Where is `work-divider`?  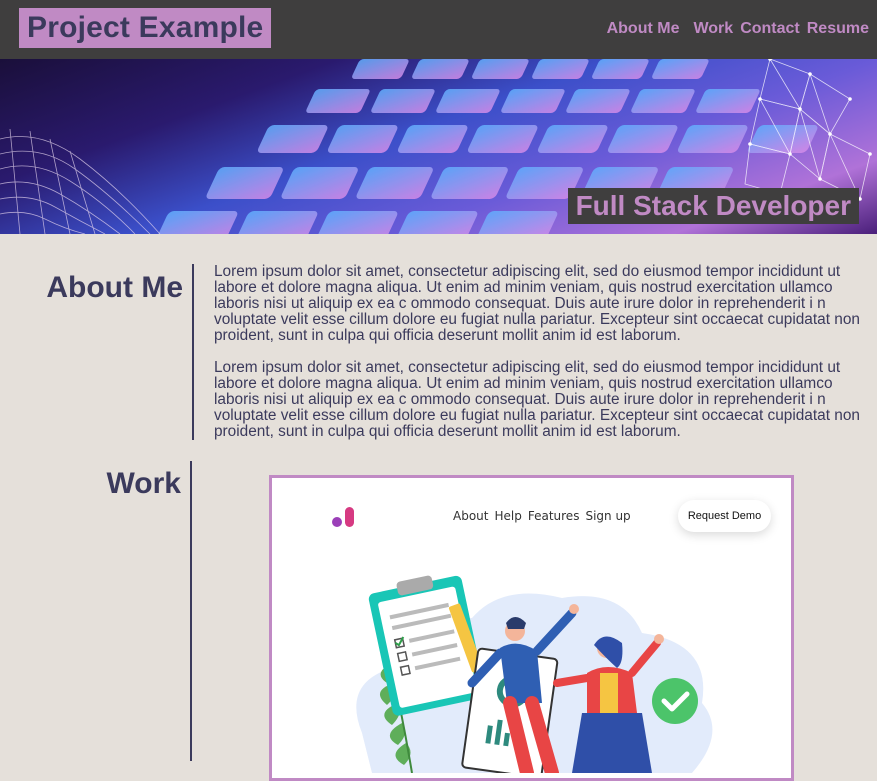 work-divider is located at coordinates (191, 611).